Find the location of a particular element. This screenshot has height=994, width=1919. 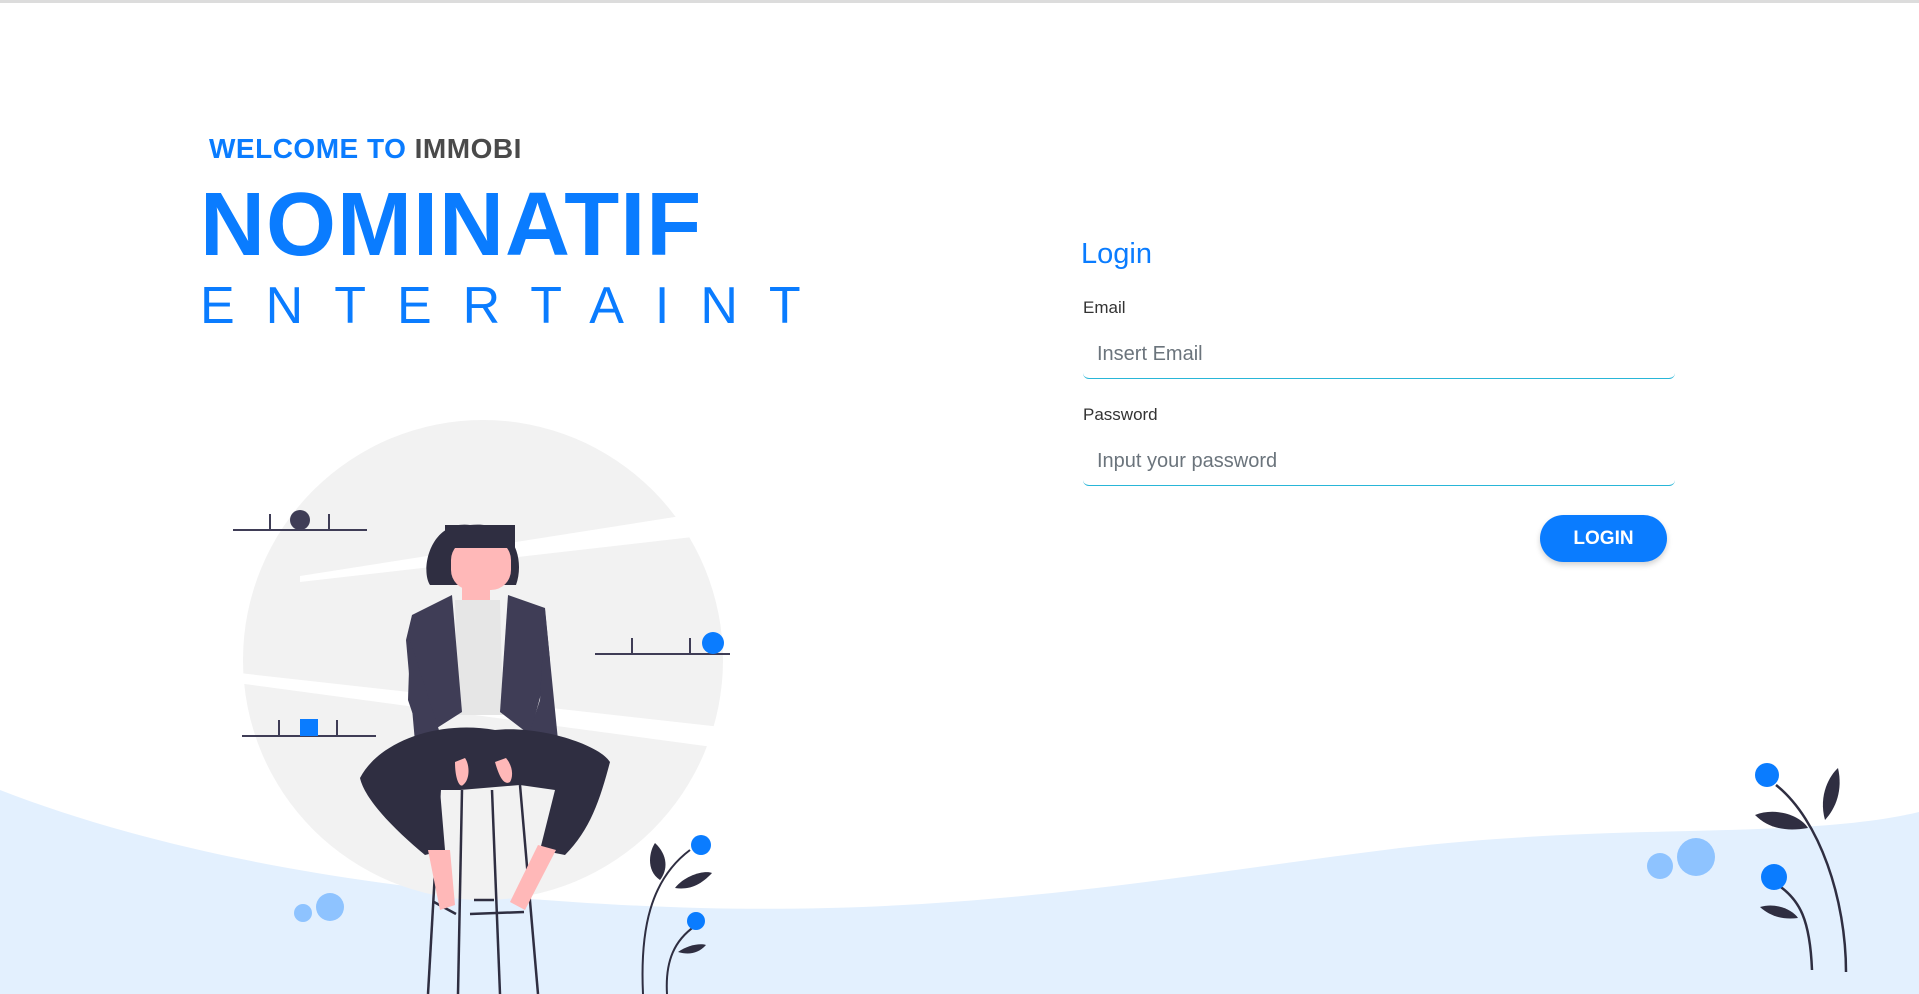

brand-logo-sub: ENTERTAINT is located at coordinates (516, 306).